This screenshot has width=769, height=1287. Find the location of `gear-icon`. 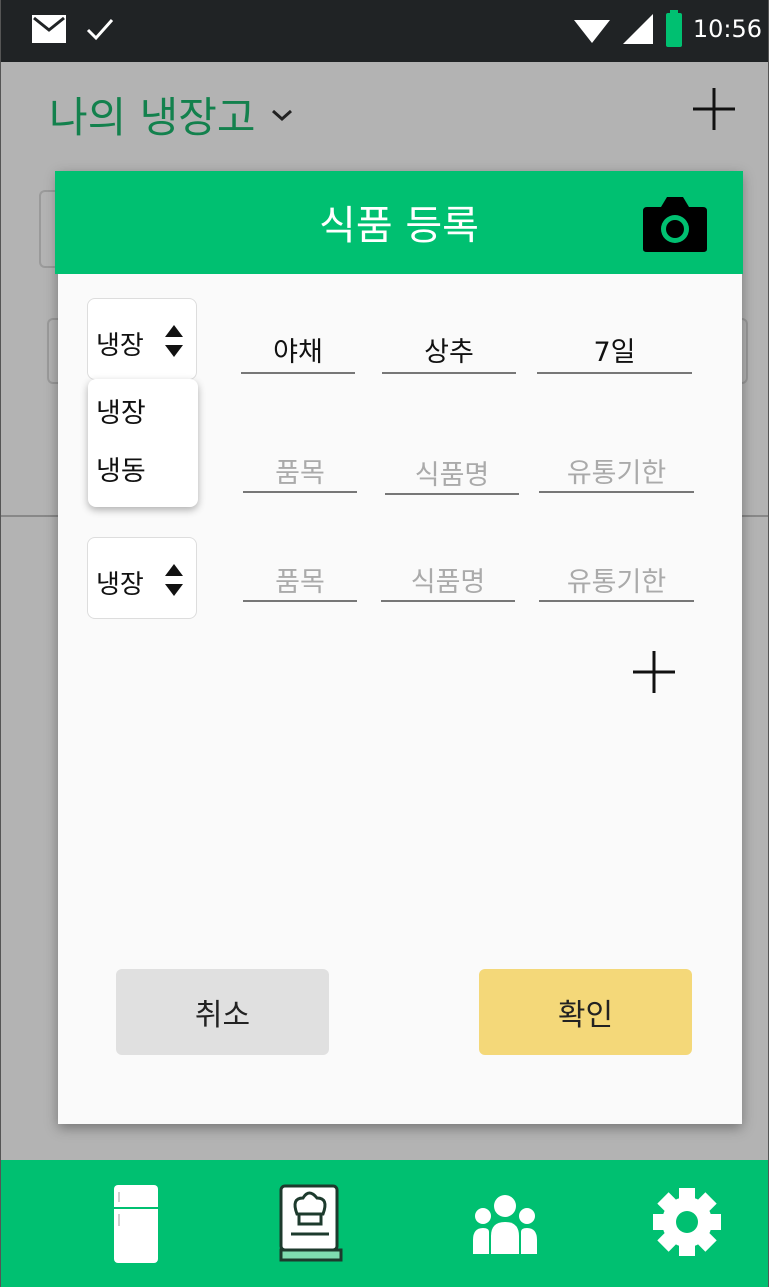

gear-icon is located at coordinates (687, 1224).